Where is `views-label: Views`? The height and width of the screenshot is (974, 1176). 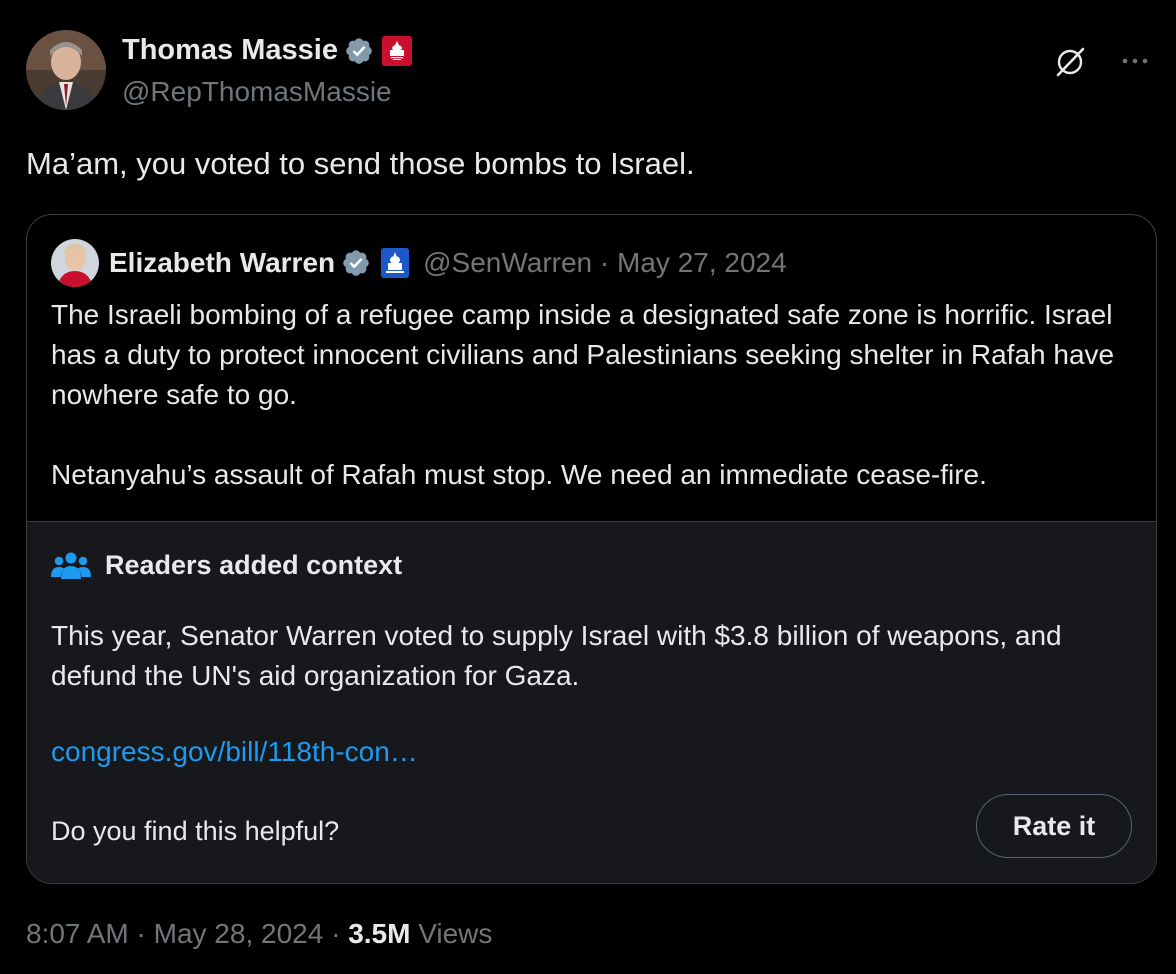 views-label: Views is located at coordinates (451, 933).